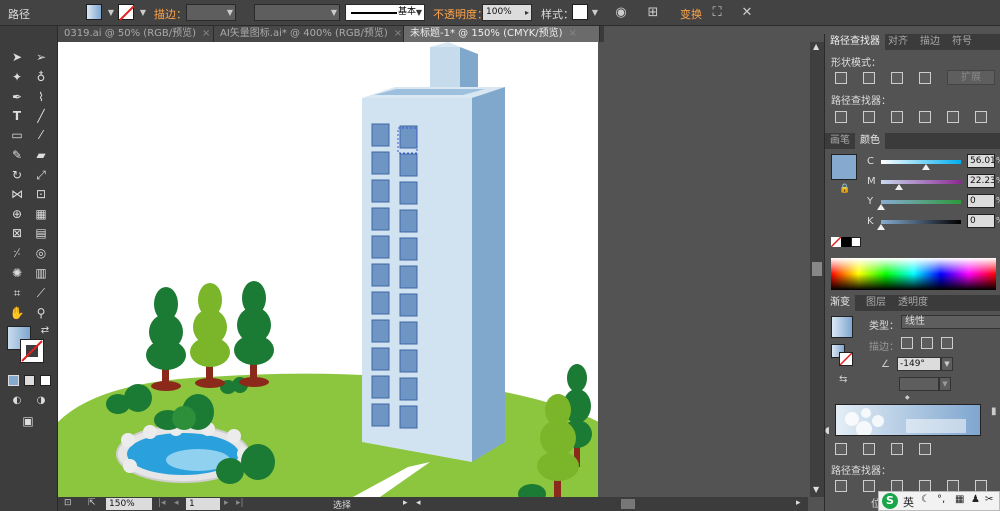  What do you see at coordinates (898, 42) in the screenshot?
I see `tab-align: 对齐` at bounding box center [898, 42].